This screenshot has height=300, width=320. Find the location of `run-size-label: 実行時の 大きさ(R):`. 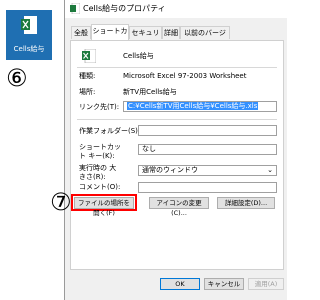

run-size-label: 実行時の 大きさ(R): is located at coordinates (98, 172).